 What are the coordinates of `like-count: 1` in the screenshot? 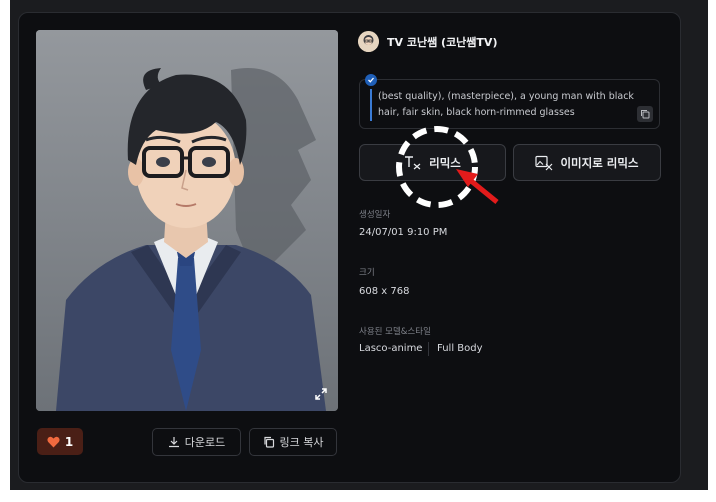 It's located at (69, 441).